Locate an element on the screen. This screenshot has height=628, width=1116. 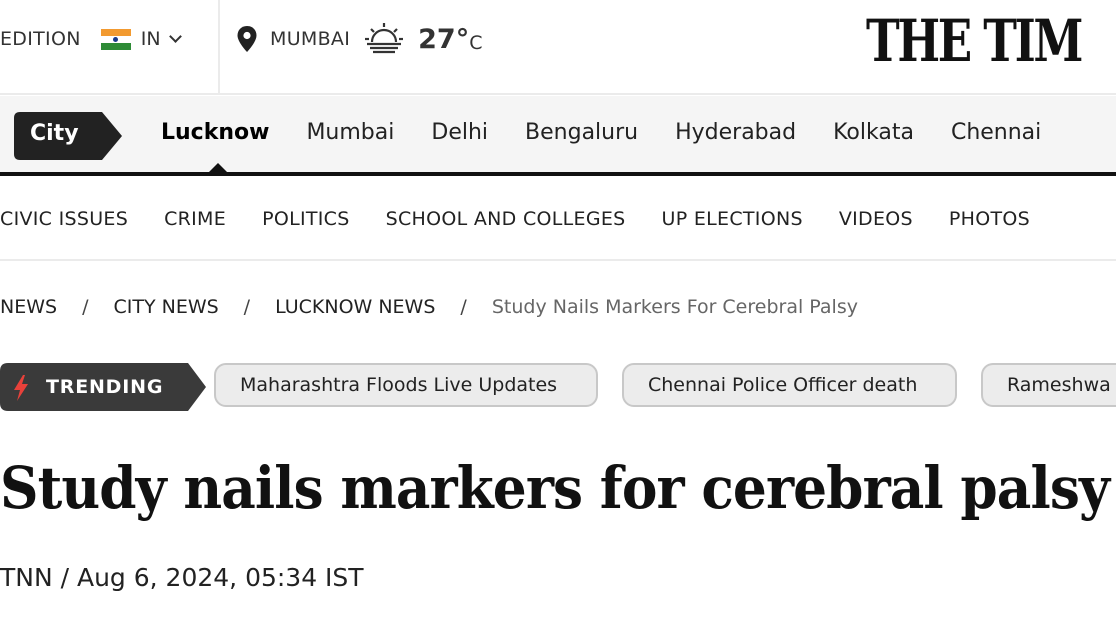
section-nav-item-videos: VIDEOS is located at coordinates (876, 219).